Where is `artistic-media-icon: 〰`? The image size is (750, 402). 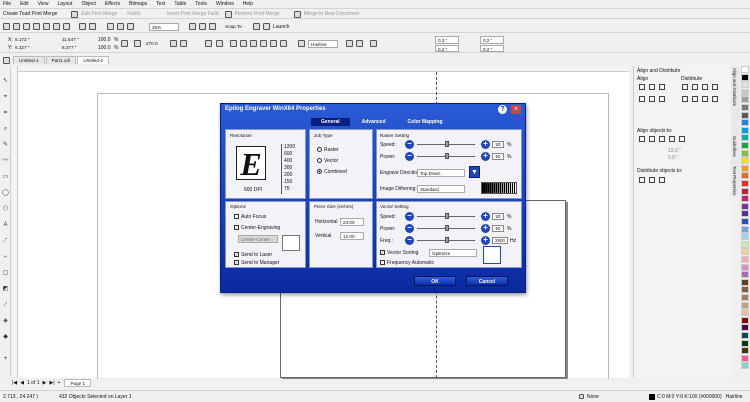
artistic-media-icon: 〰 is located at coordinates (5, 161).